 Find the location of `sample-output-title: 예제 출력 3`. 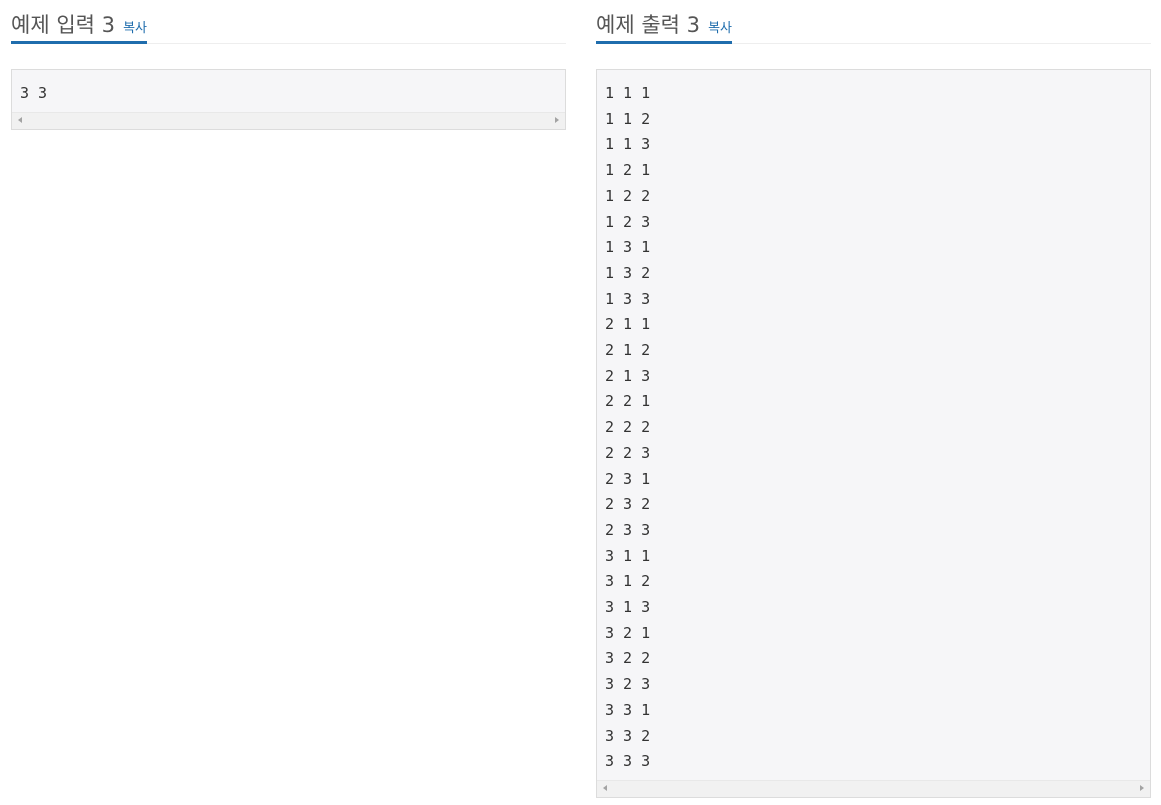

sample-output-title: 예제 출력 3 is located at coordinates (648, 25).